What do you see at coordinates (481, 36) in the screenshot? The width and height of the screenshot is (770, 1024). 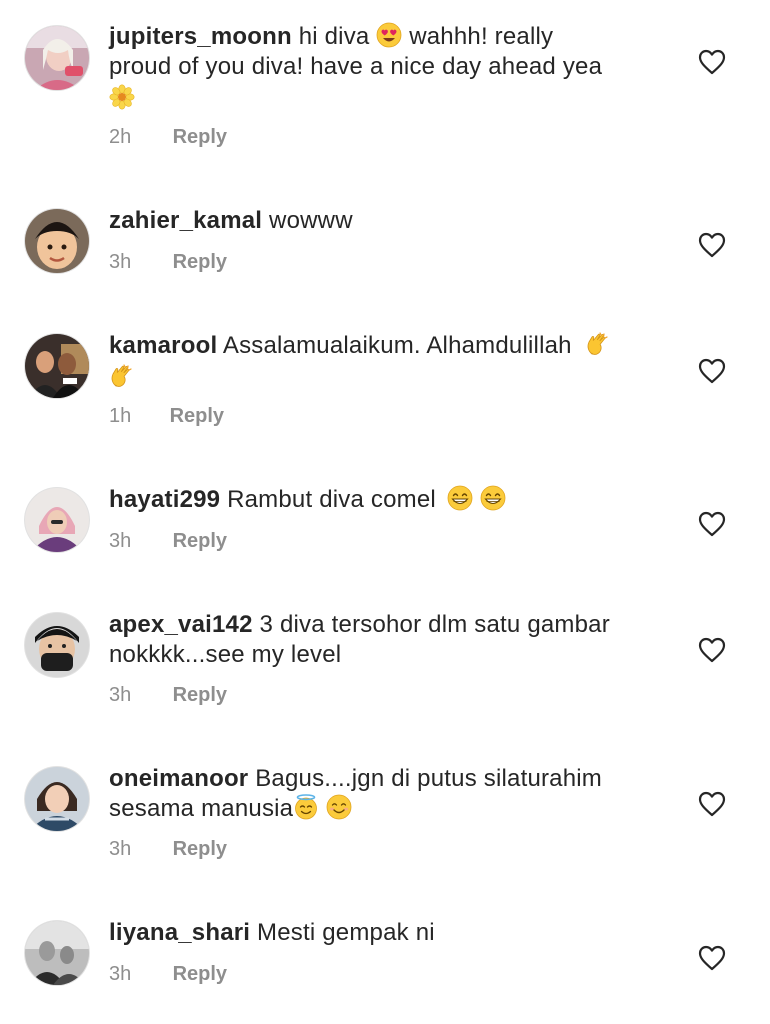 I see `comment-text: wahhh! really` at bounding box center [481, 36].